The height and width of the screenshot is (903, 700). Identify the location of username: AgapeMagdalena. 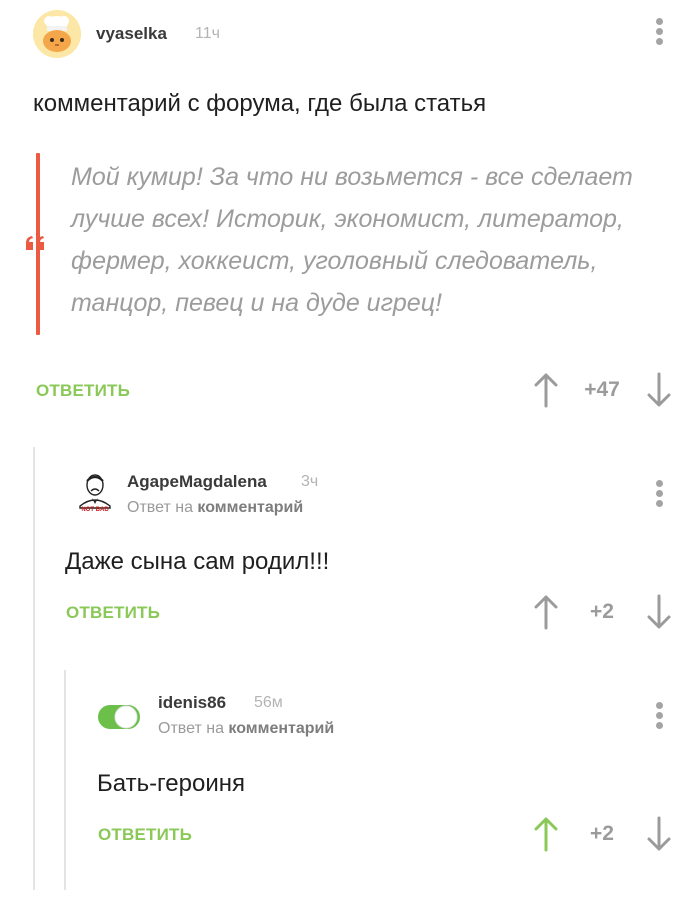
(197, 482).